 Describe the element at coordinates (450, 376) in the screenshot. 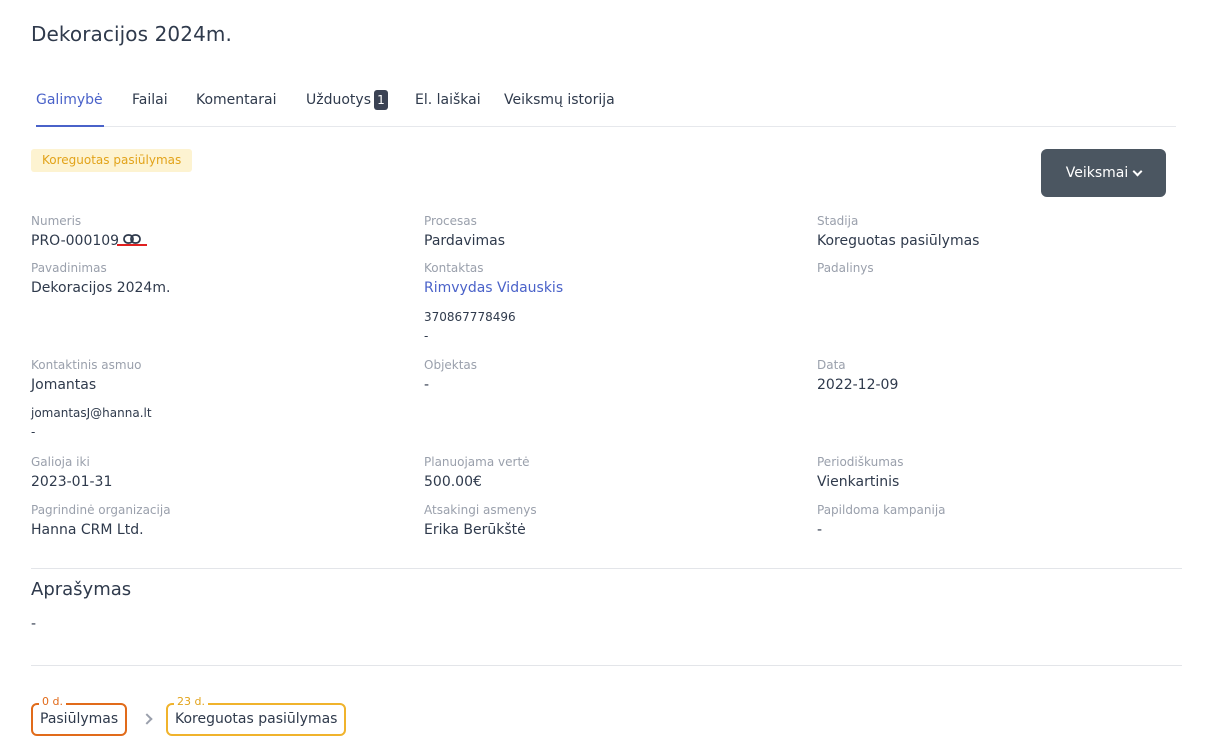

I see `field-objektas: Objektas -` at that location.